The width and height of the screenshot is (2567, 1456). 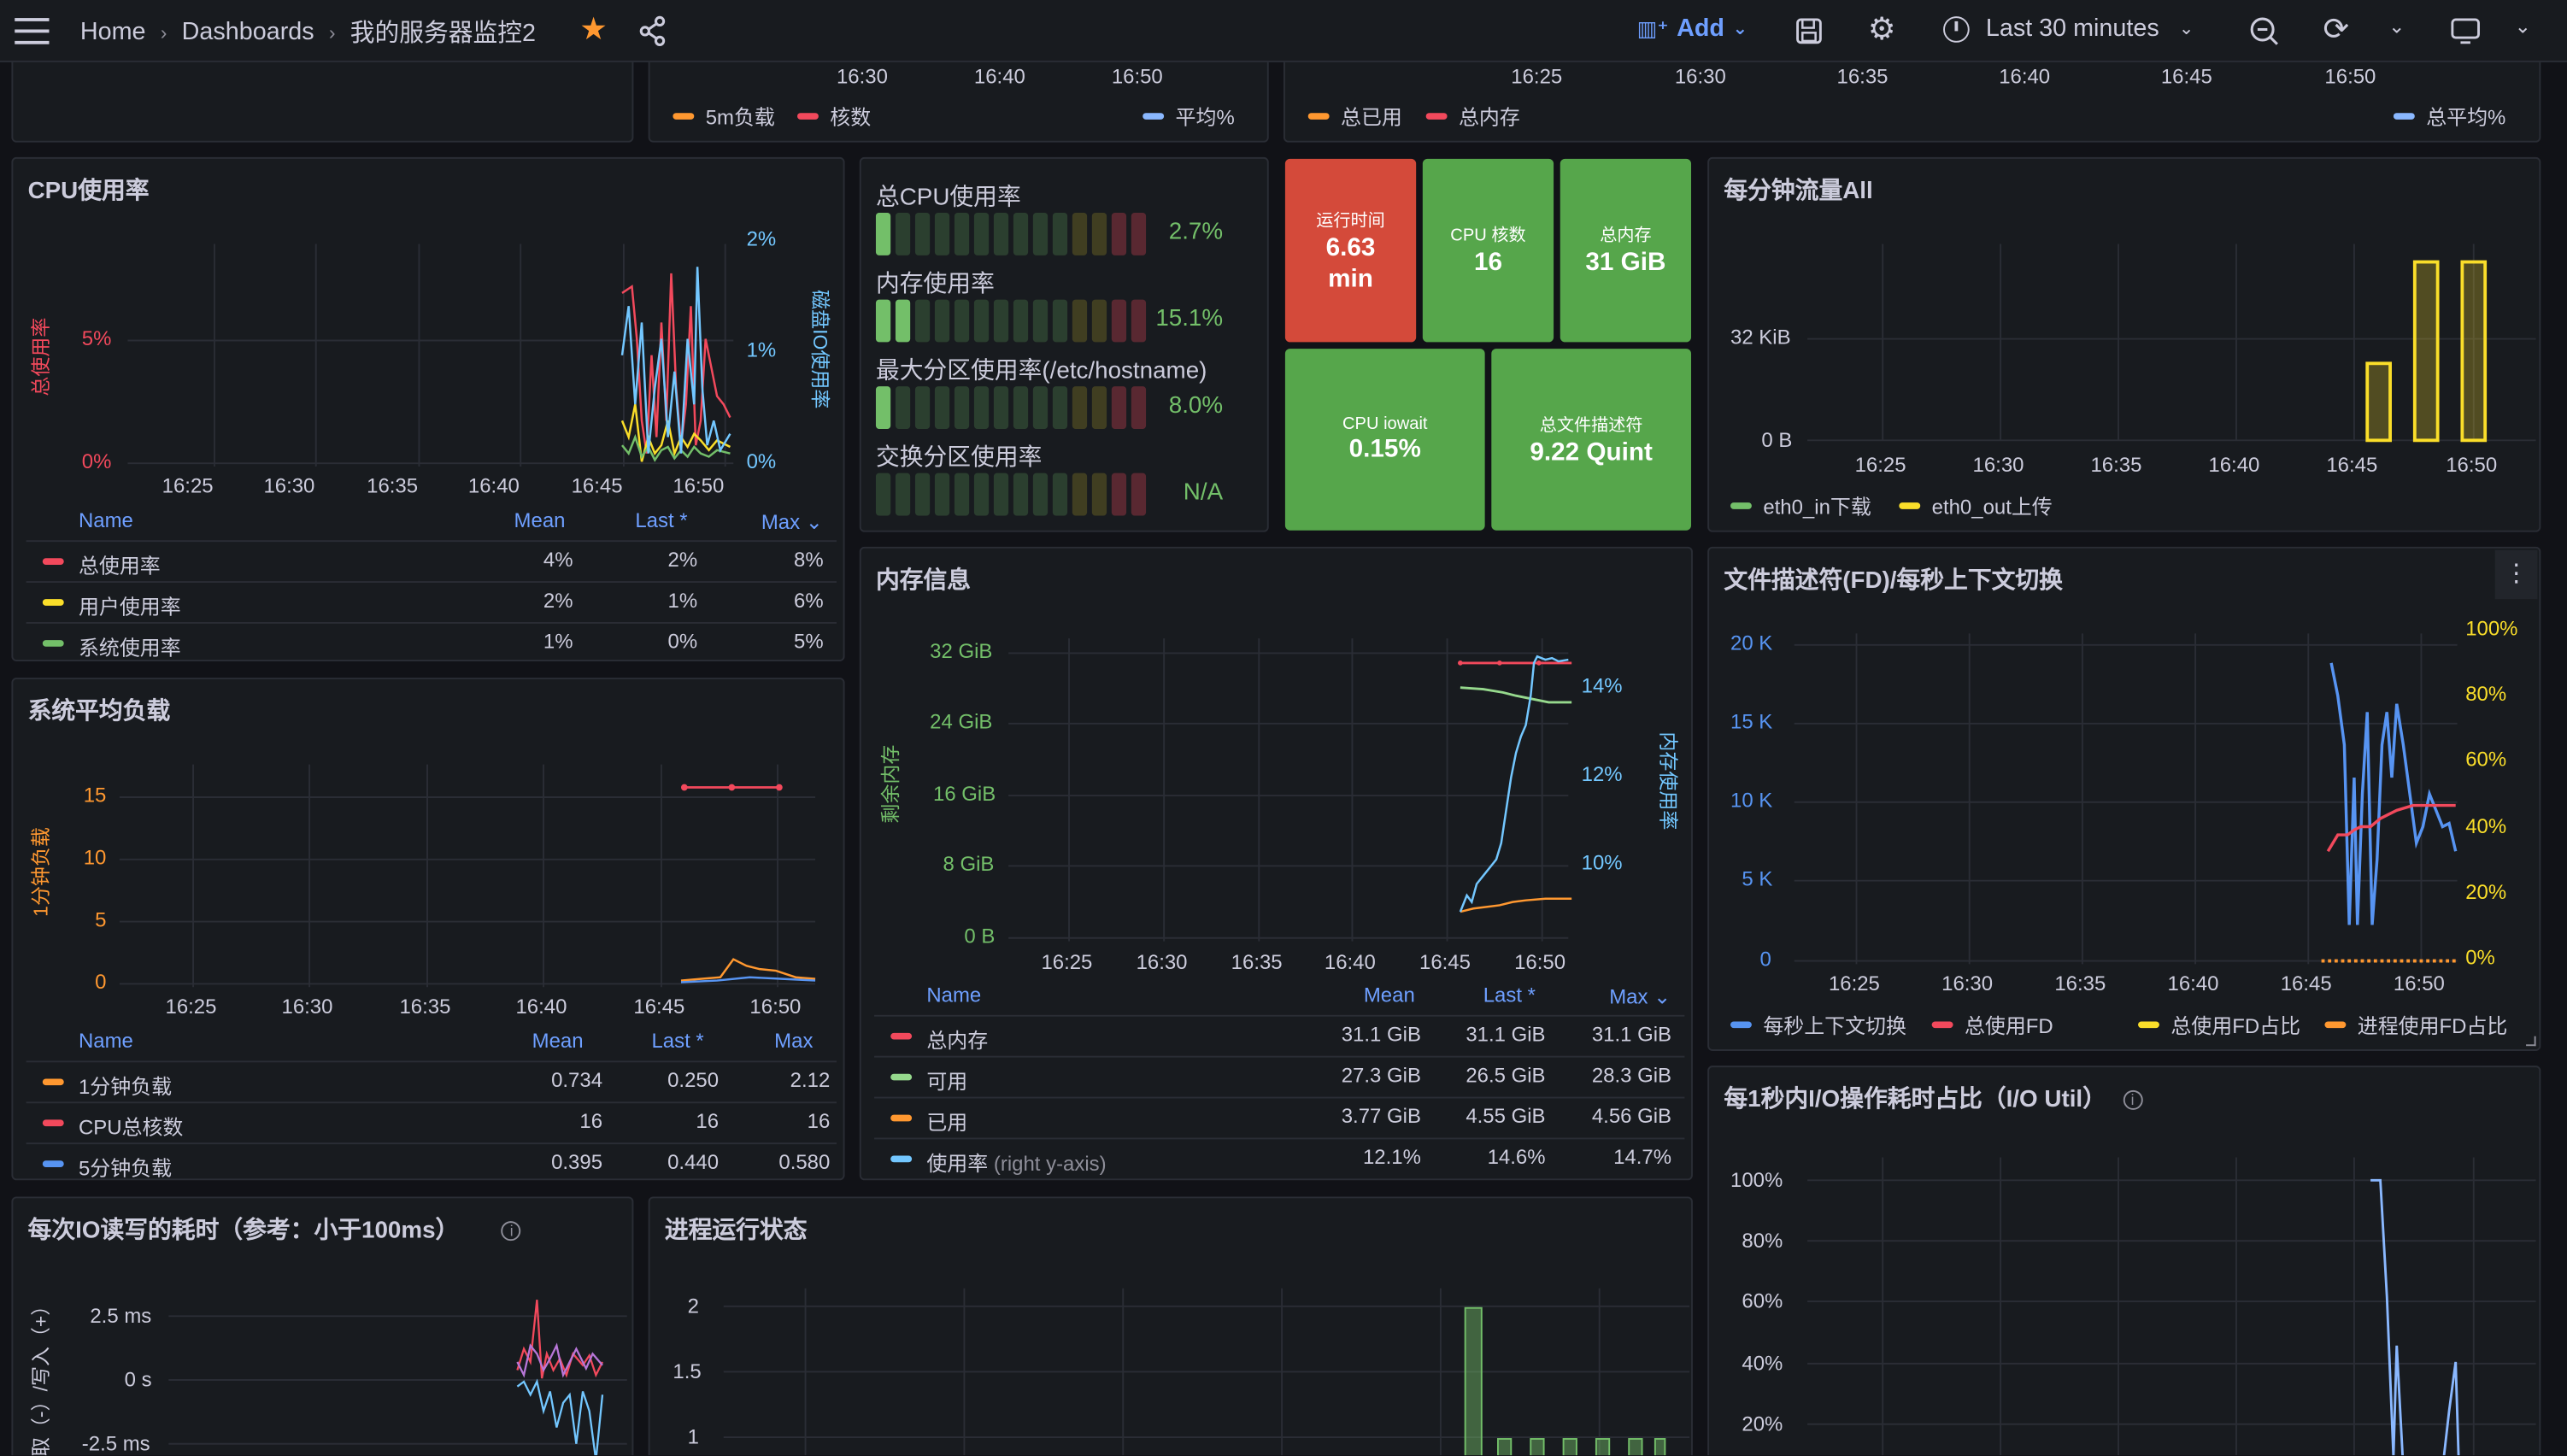 I want to click on legend-row: 总内存 31.1 GiB 31.1 GiB 31.1 GiB, so click(x=1279, y=1035).